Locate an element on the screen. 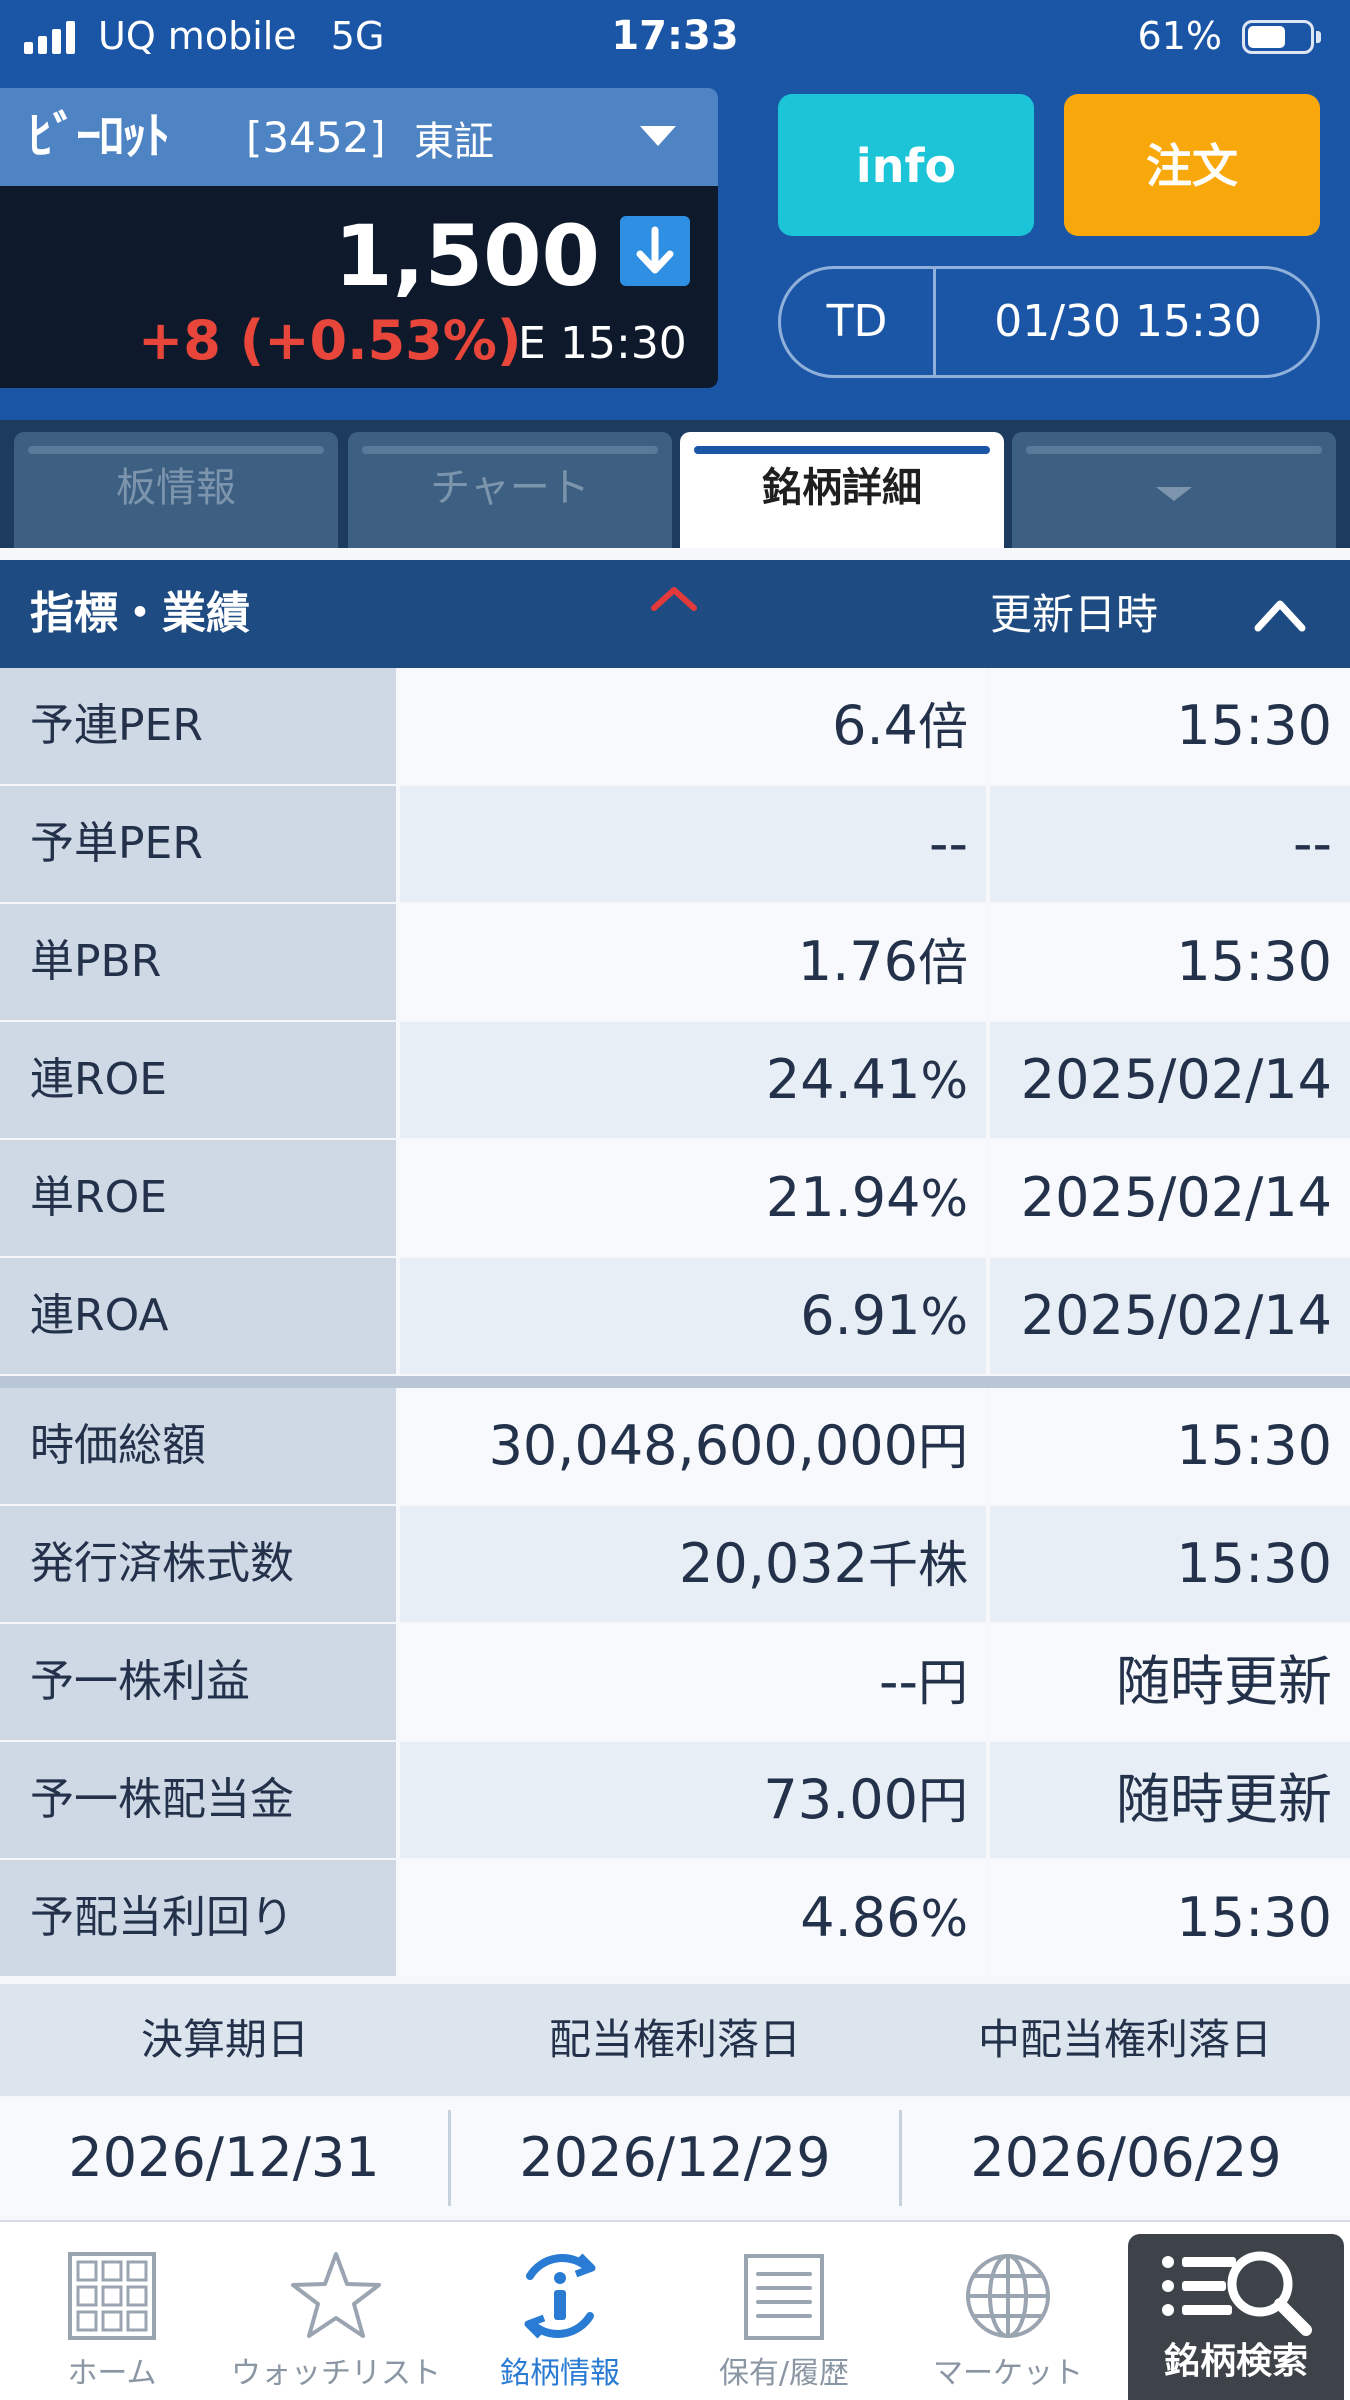 This screenshot has width=1350, height=2400. nav-search-label: 銘柄検索 is located at coordinates (1235, 2361).